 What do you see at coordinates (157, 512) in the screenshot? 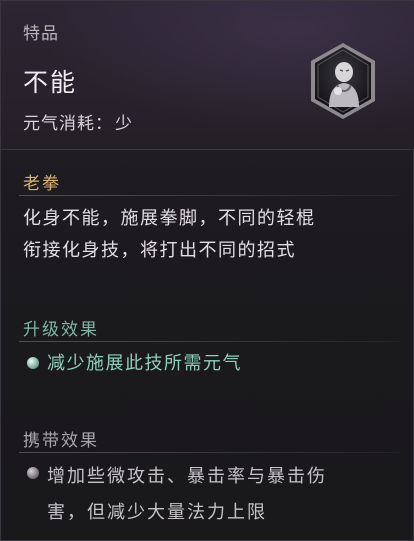
I see `carry-line-2: 害，但减少大量法力上限` at bounding box center [157, 512].